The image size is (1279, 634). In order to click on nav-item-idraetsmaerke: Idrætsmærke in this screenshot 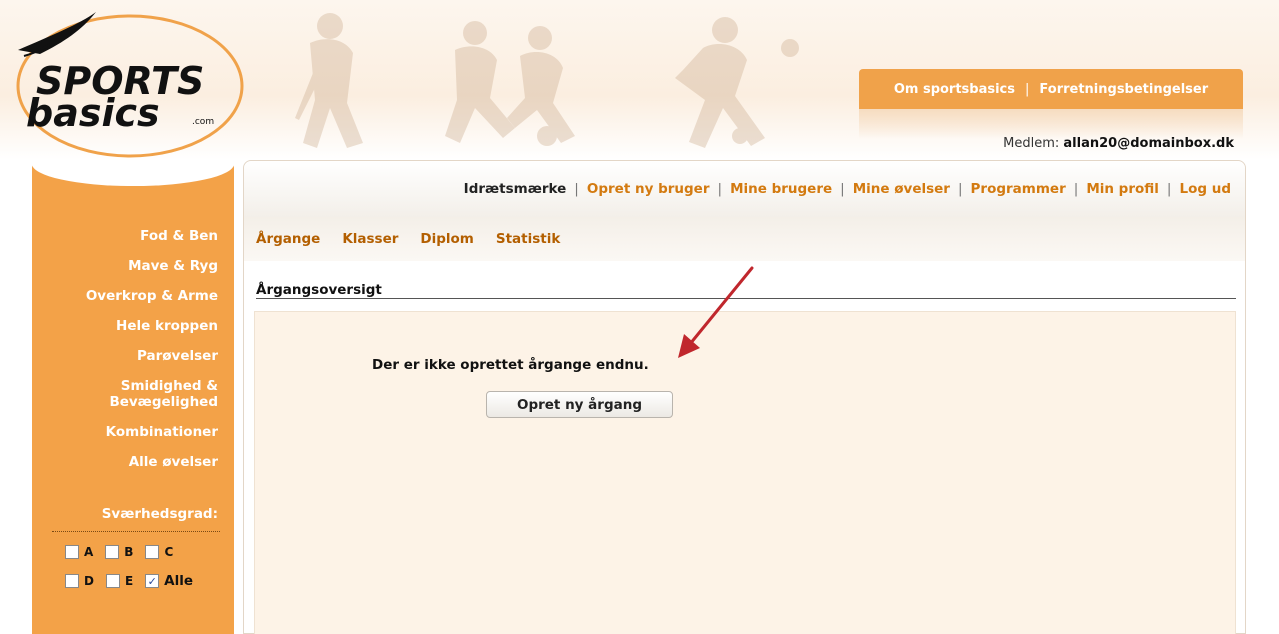, I will do `click(515, 189)`.